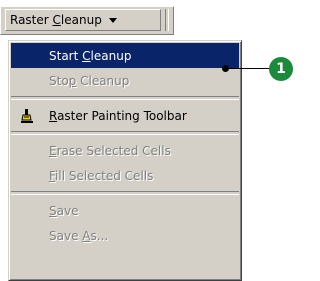 Image resolution: width=320 pixels, height=281 pixels. I want to click on paint-brush-icon, so click(27, 116).